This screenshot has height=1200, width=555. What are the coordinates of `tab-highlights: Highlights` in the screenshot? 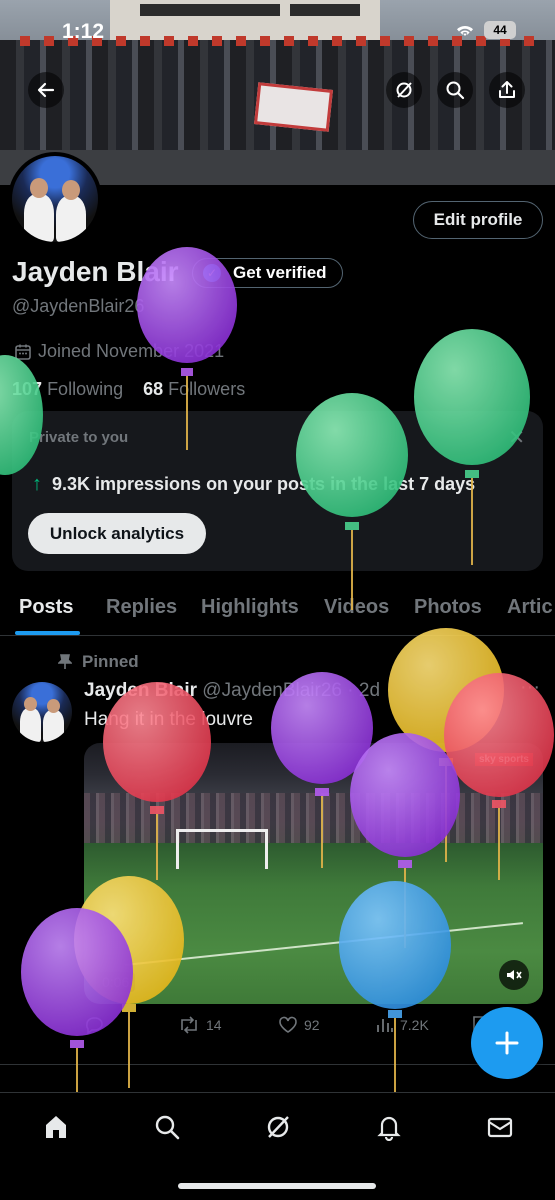 It's located at (250, 607).